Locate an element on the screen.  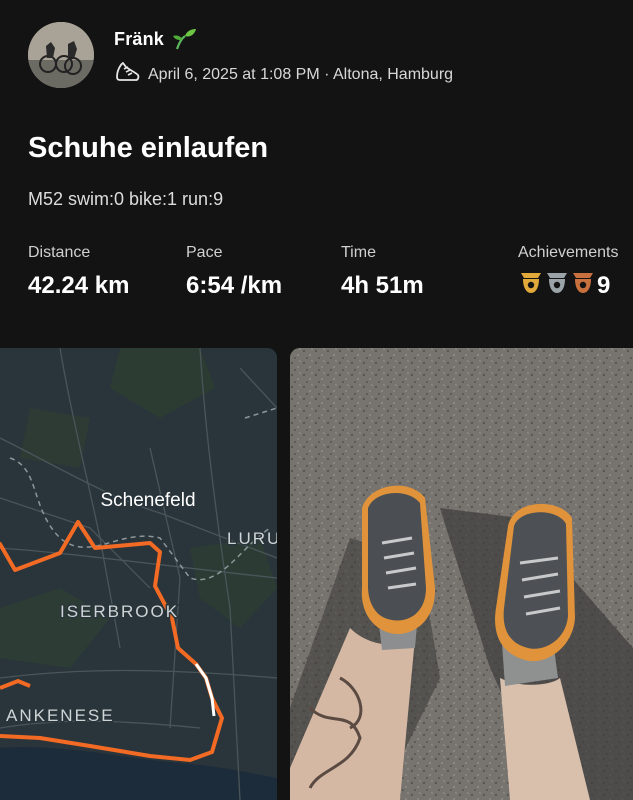
silver-trophy-icon is located at coordinates (557, 285).